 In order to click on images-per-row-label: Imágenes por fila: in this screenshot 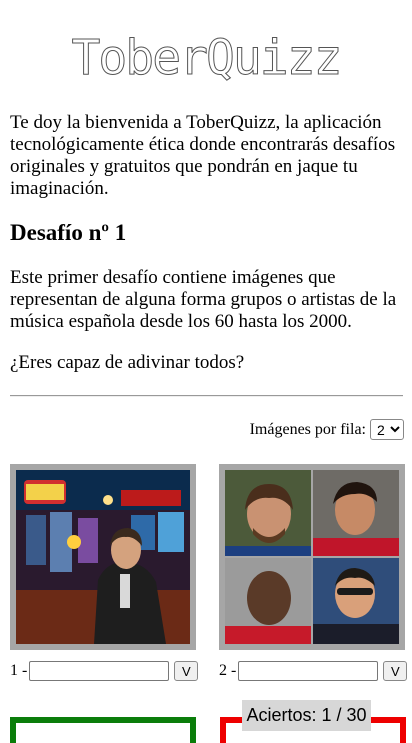, I will do `click(307, 429)`.